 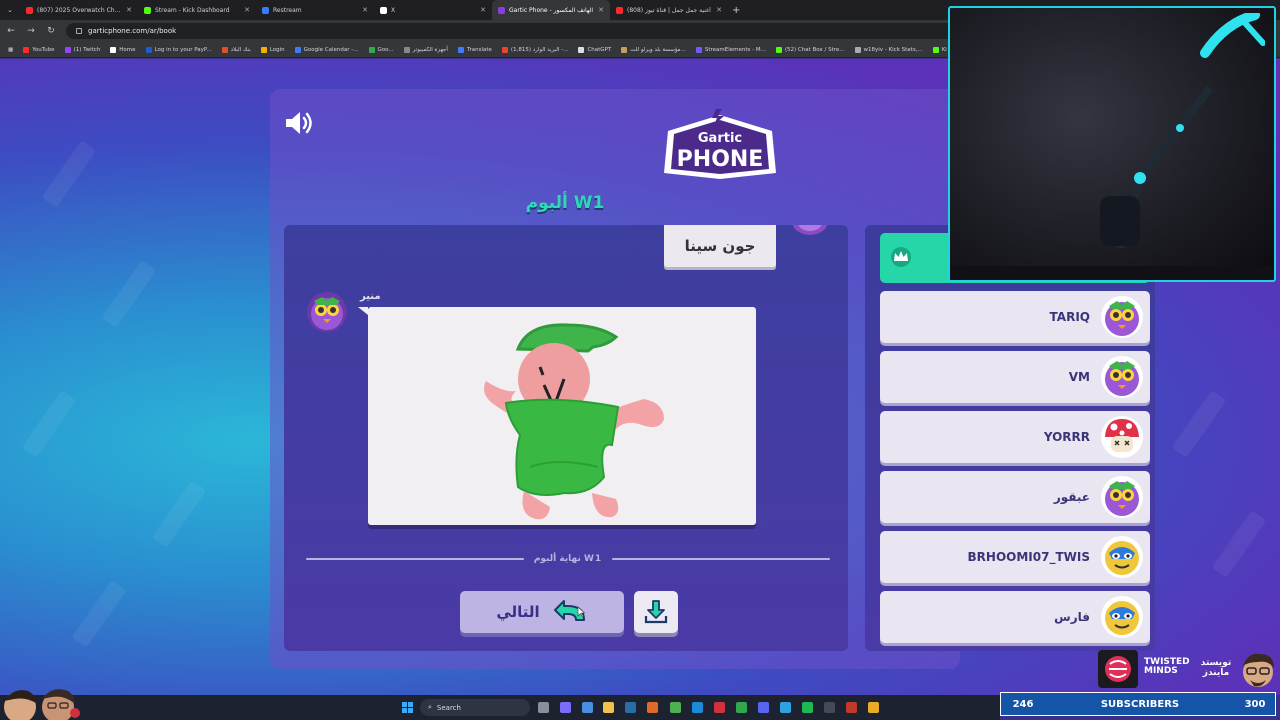 I want to click on browser-icon, so click(x=652, y=707).